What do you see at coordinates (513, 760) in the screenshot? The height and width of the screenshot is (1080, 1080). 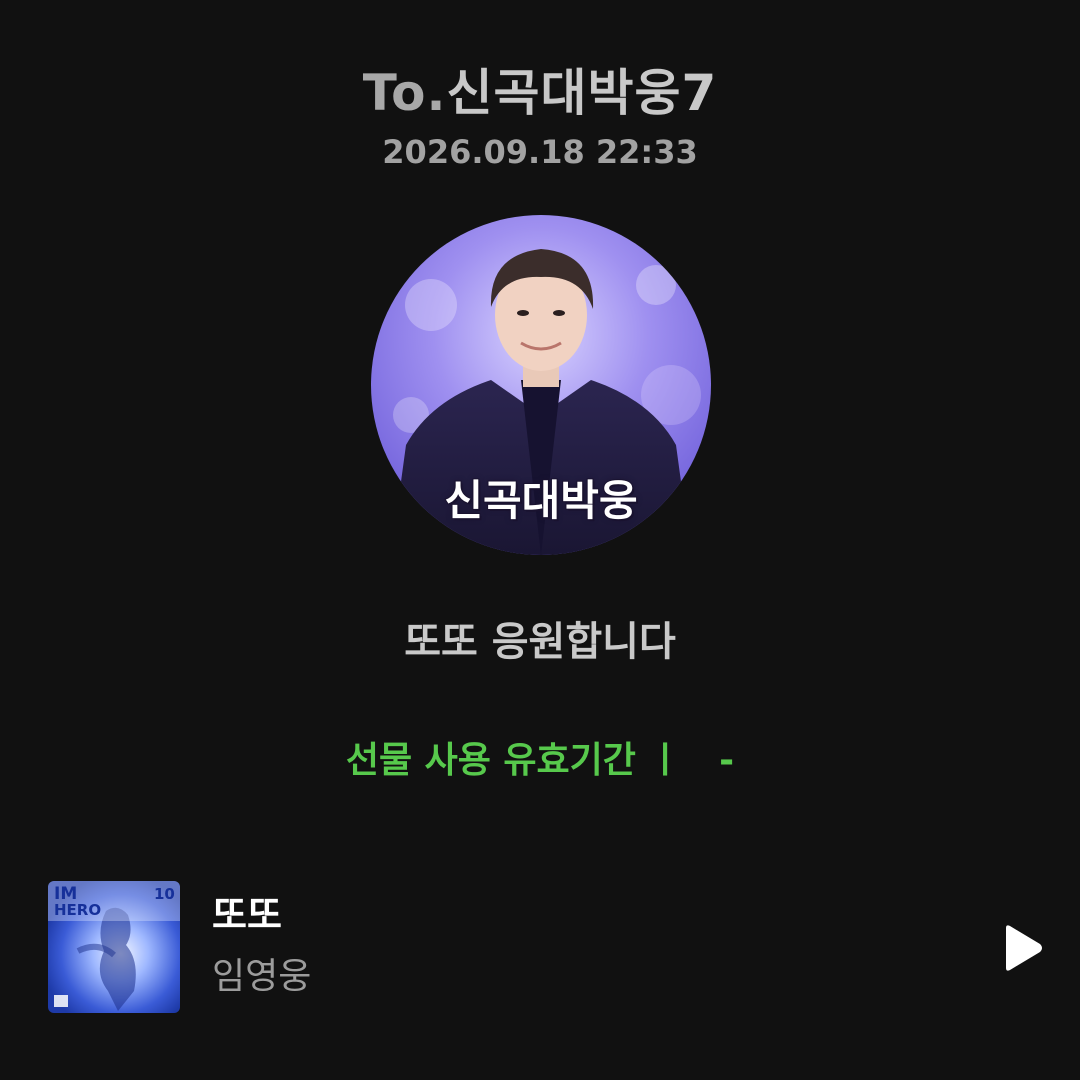 I see `validity-label: 선물 사용 유효기간 ㅣ` at bounding box center [513, 760].